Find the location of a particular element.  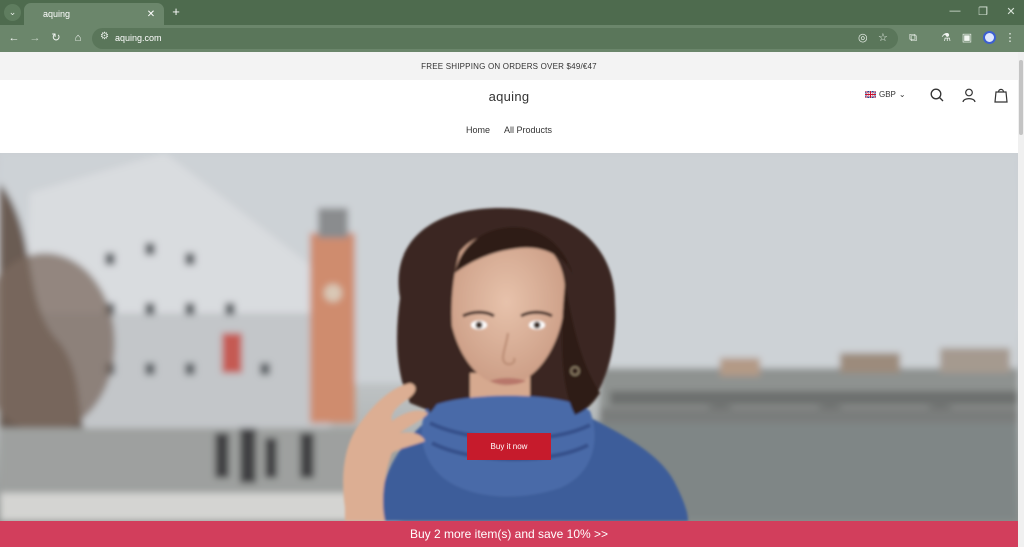

close-icon: ✕ is located at coordinates (151, 14).